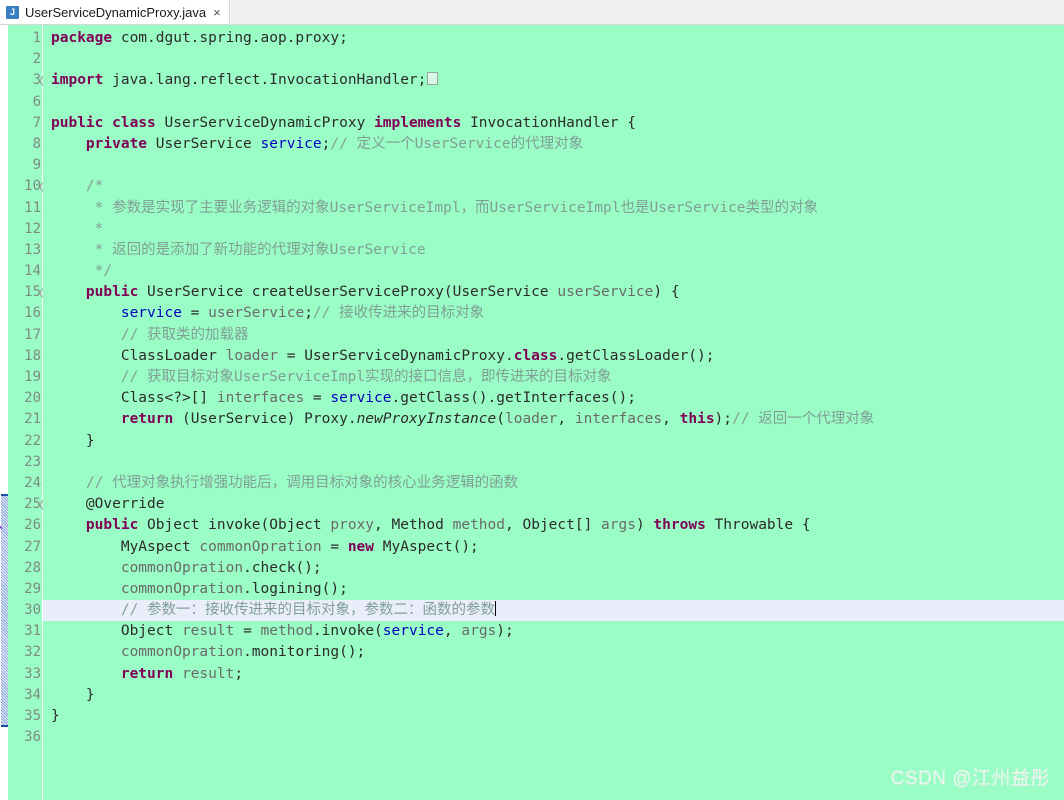 This screenshot has height=800, width=1064. What do you see at coordinates (553, 483) in the screenshot?
I see `code-line: // 代理对象执行增强功能后，调用目标对象的核心业务逻辑的函数` at bounding box center [553, 483].